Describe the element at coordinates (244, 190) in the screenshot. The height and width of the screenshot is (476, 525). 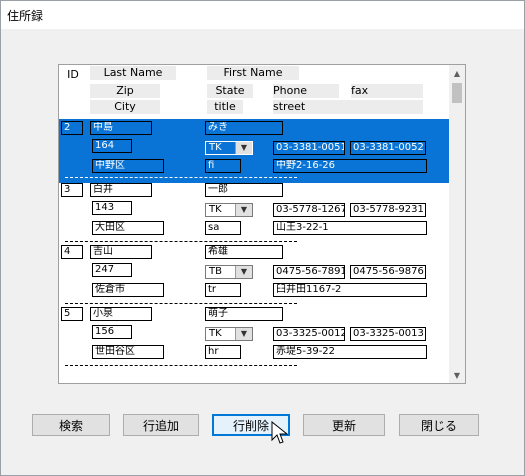
I see `first-name-field: 一郎` at that location.